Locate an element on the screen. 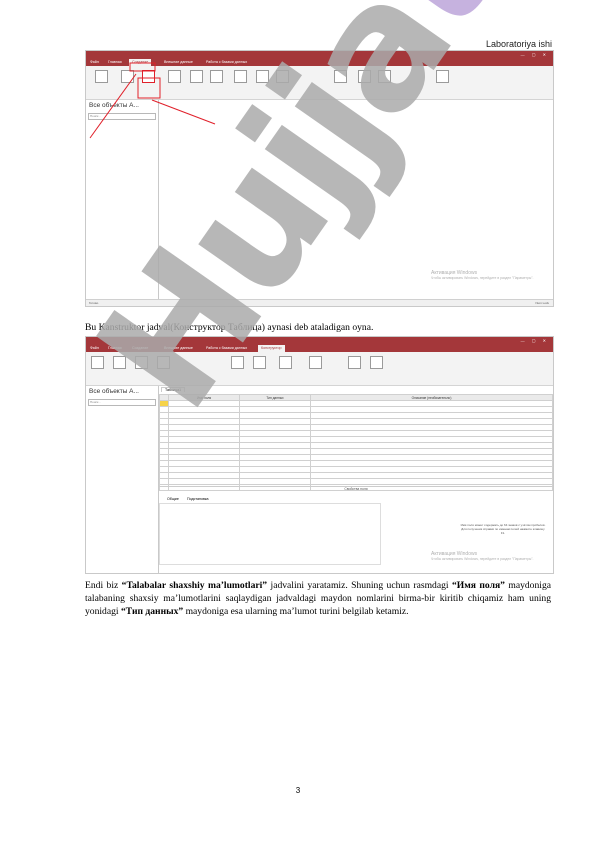  menu-design: Конструктор is located at coordinates (271, 348).